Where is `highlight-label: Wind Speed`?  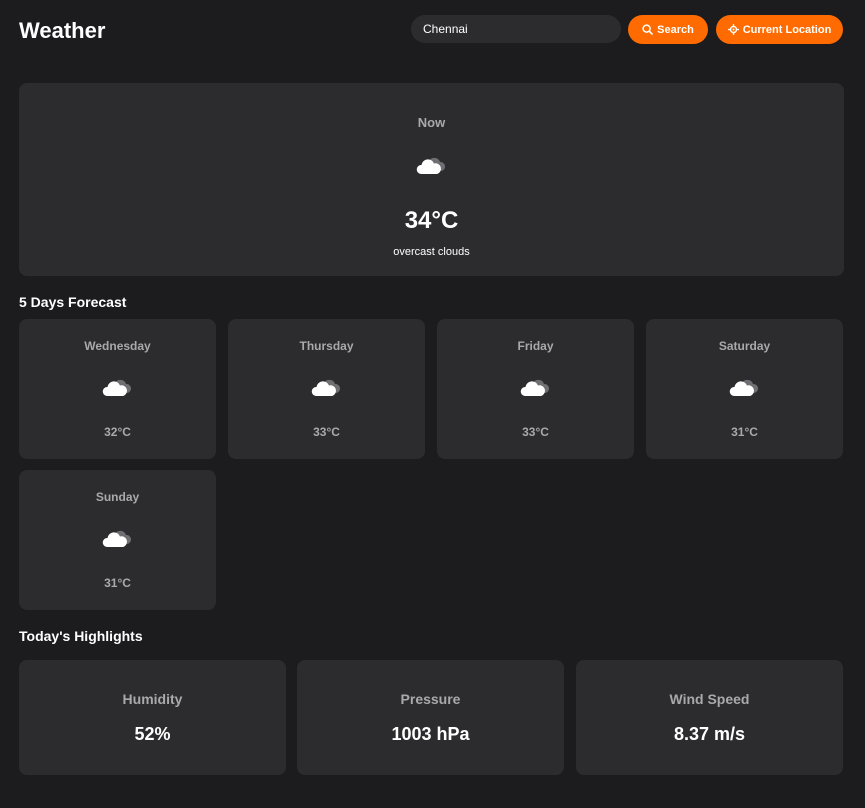
highlight-label: Wind Speed is located at coordinates (709, 699).